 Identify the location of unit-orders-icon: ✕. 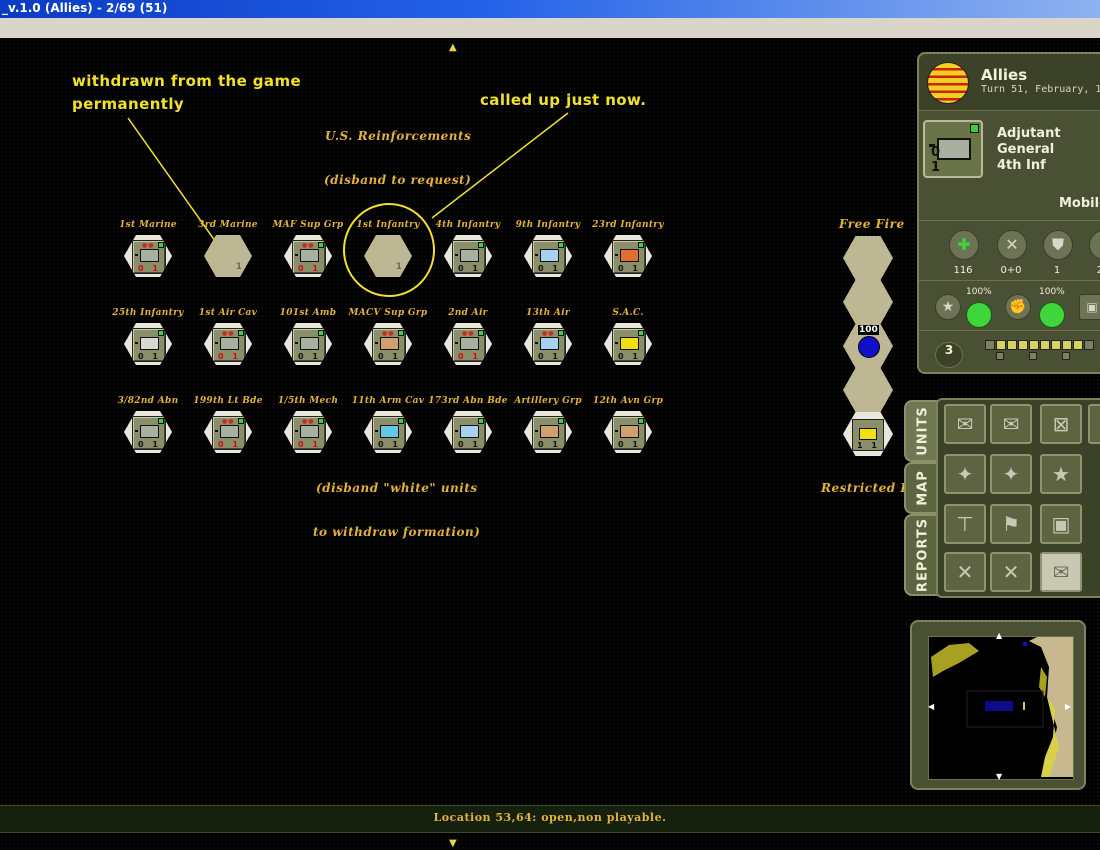
(1011, 572).